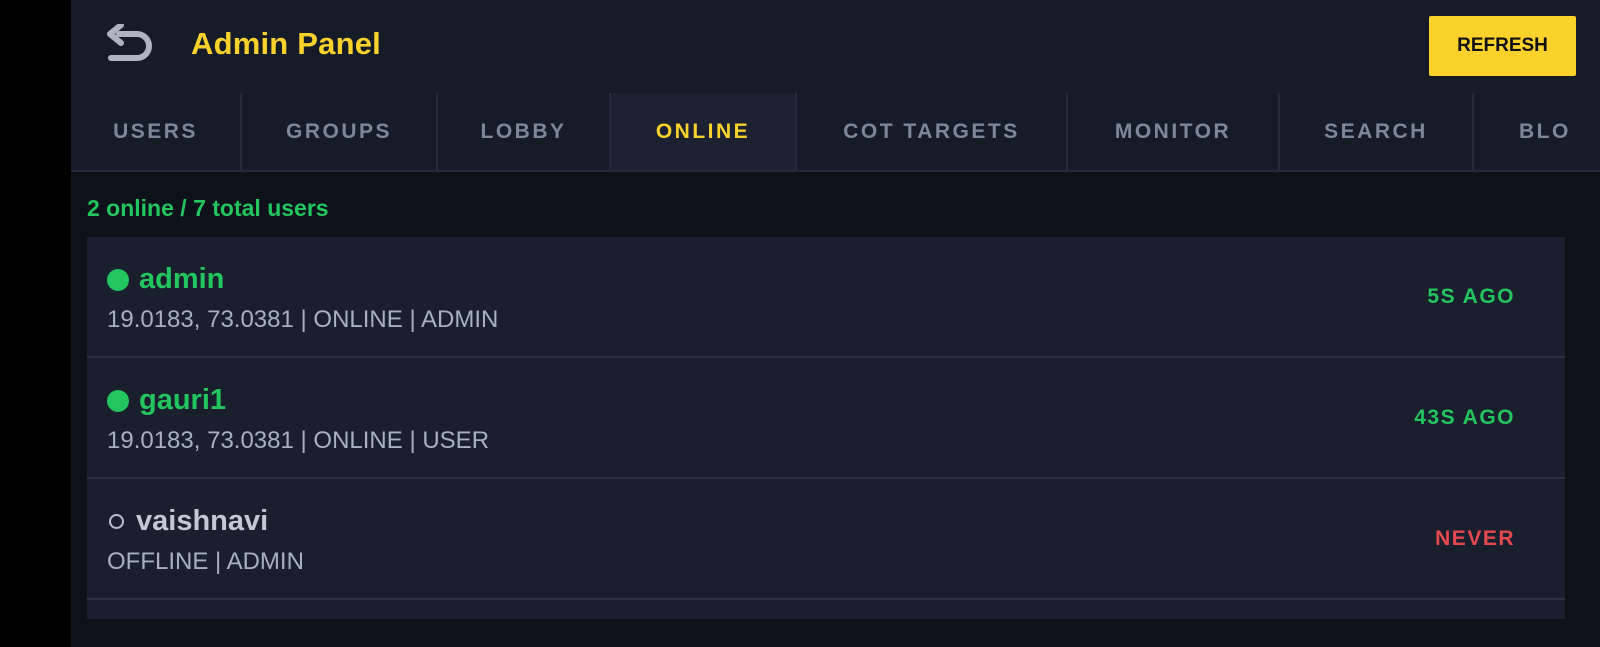  I want to click on back-button, so click(130, 46).